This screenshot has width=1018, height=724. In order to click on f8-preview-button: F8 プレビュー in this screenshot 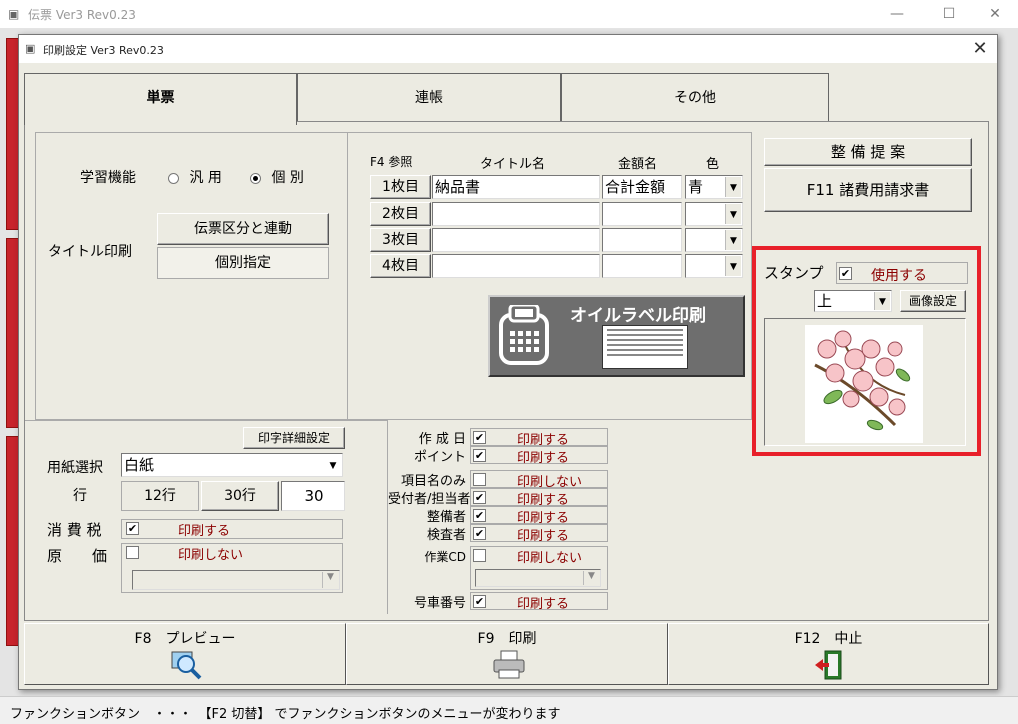, I will do `click(185, 654)`.